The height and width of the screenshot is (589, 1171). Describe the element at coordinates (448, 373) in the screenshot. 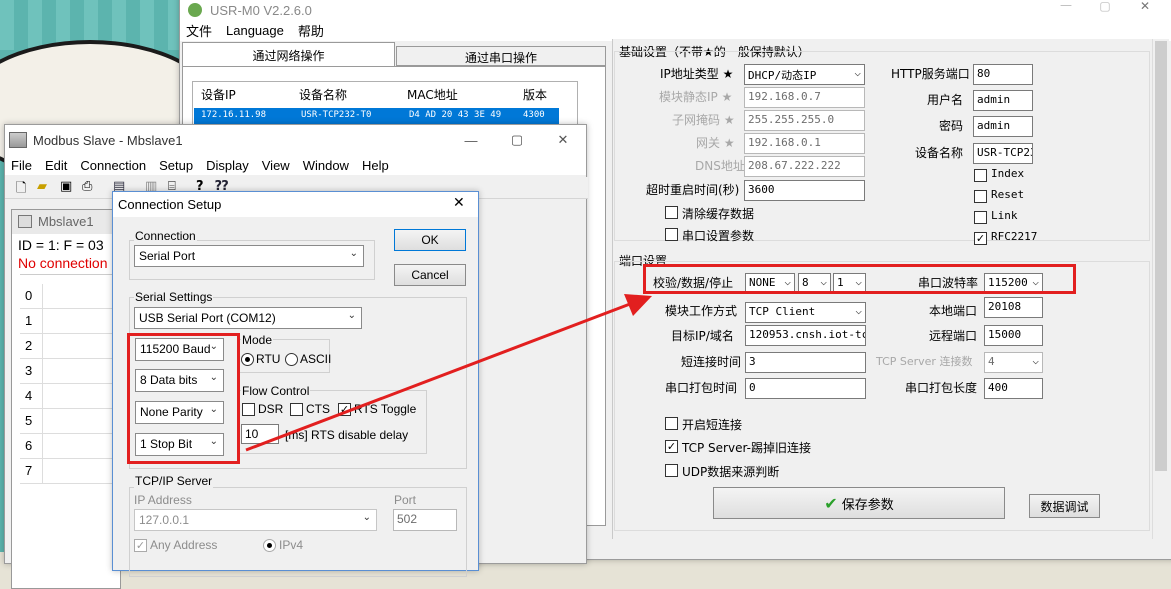

I see `red-arrow-annotation` at that location.